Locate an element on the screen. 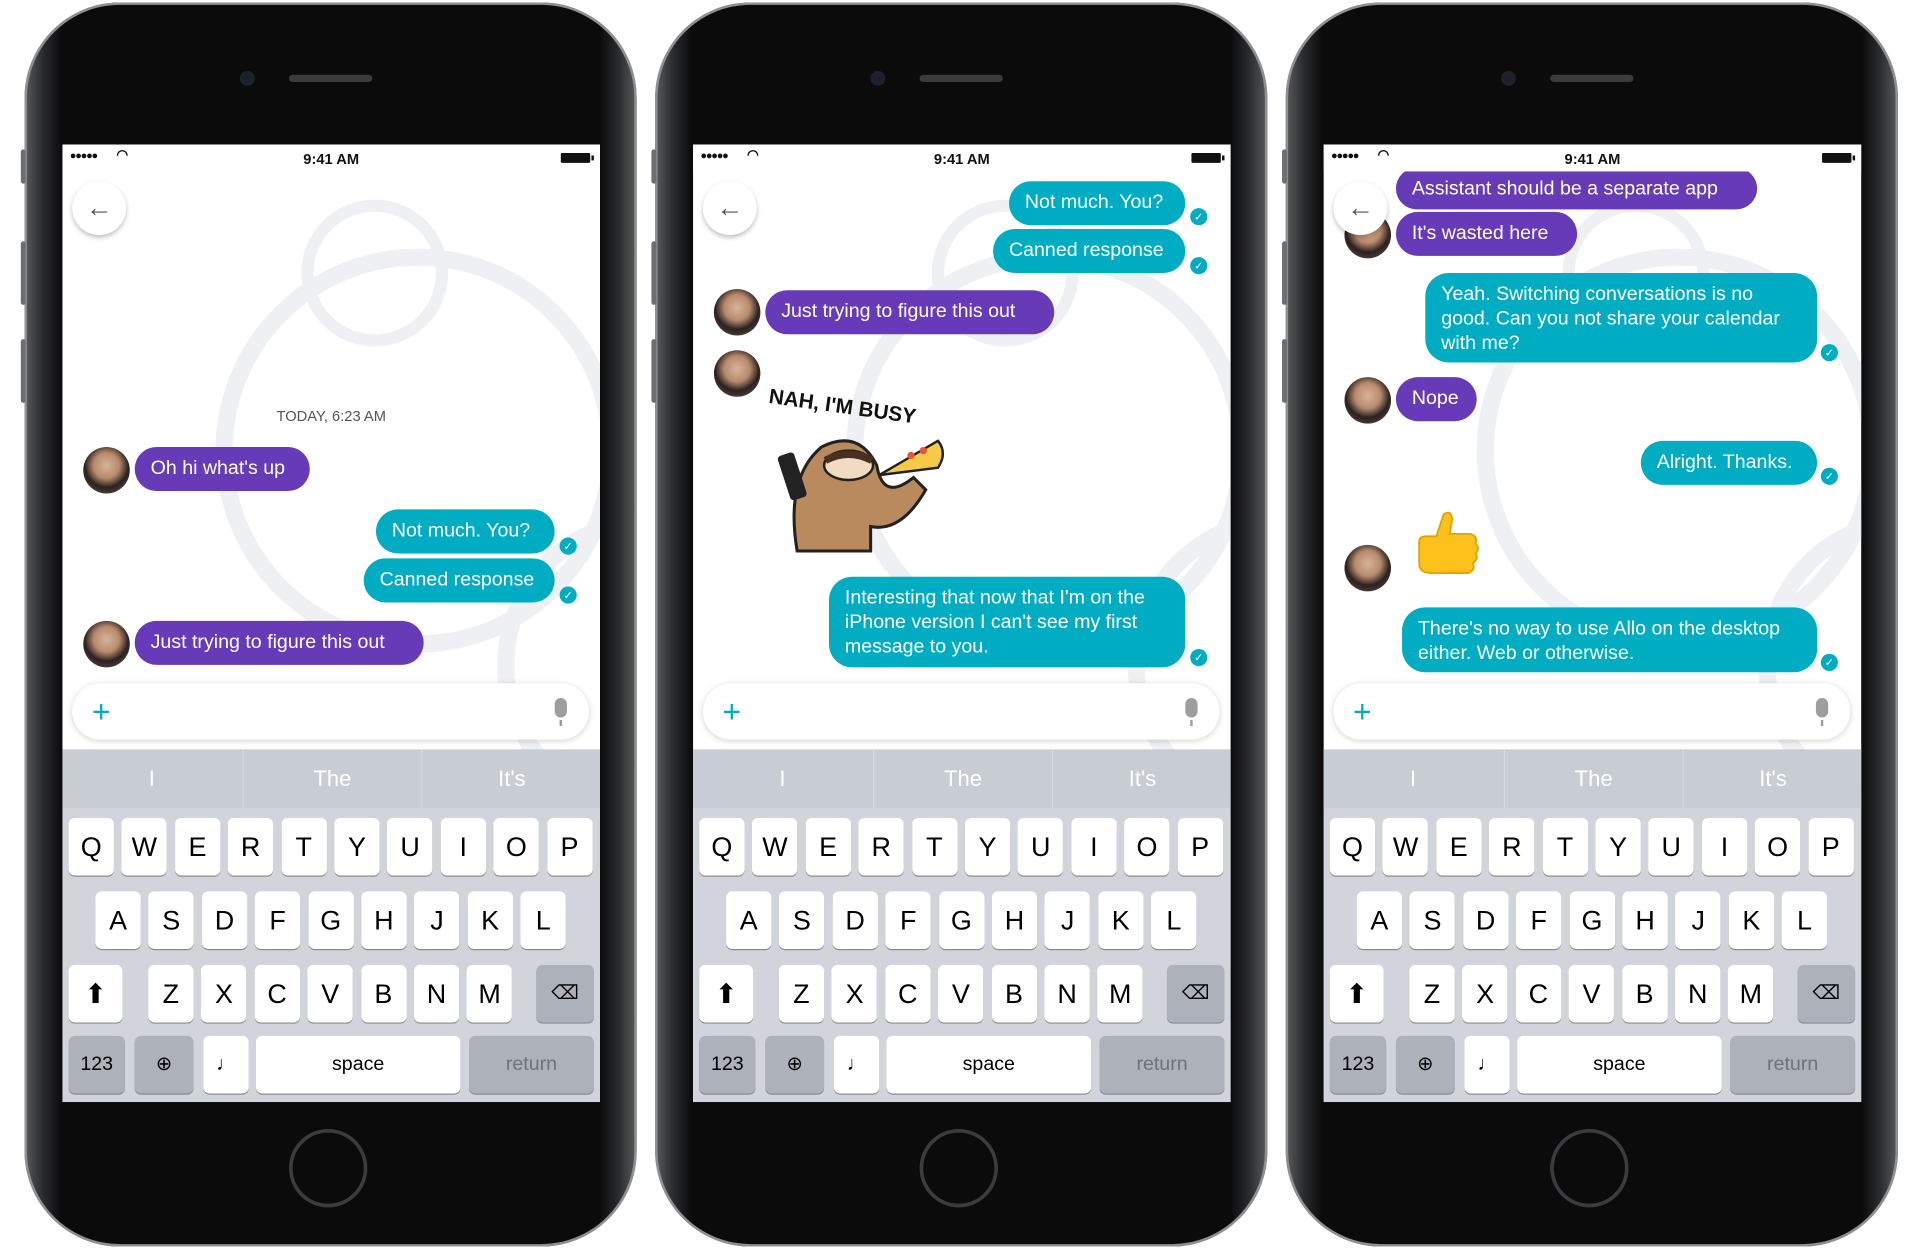 The image size is (1920, 1254). sent-message: Alright. Thanks. is located at coordinates (1729, 462).